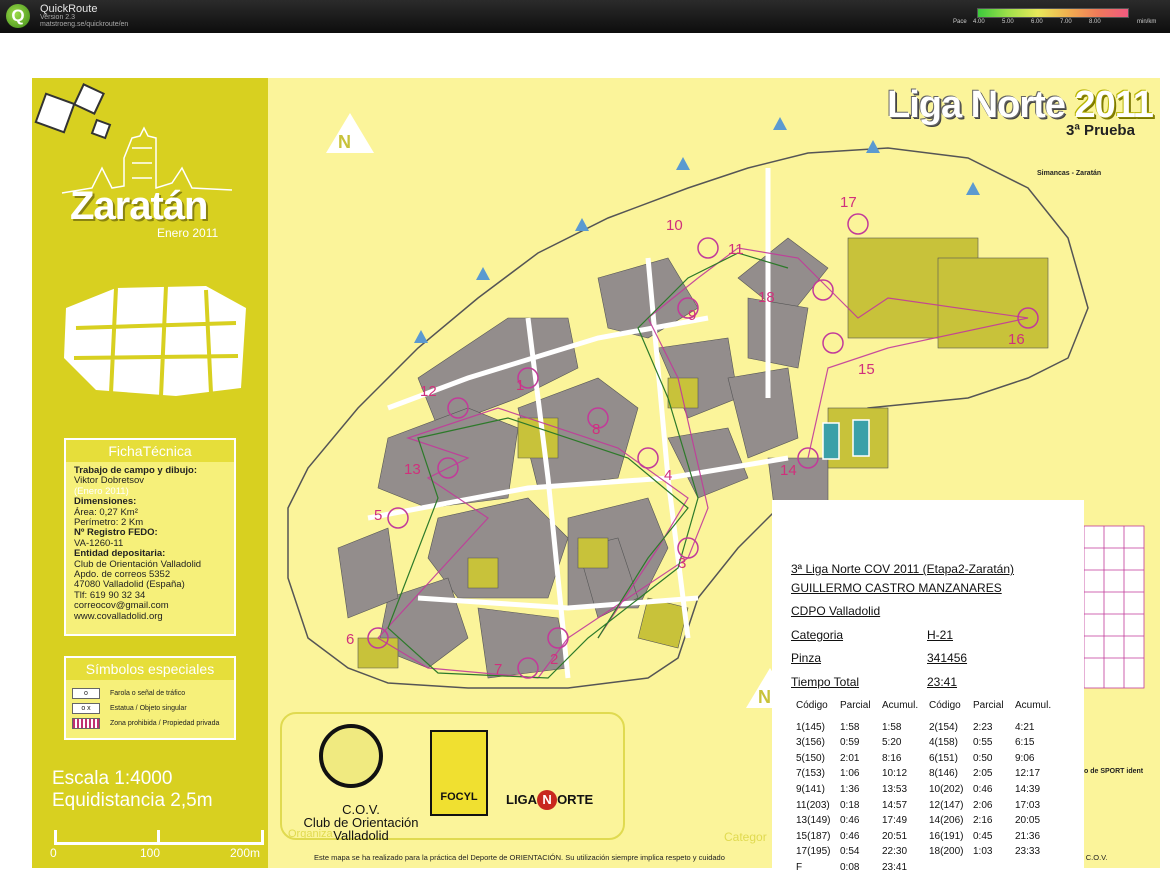  I want to click on cell: 14:57, so click(895, 805).